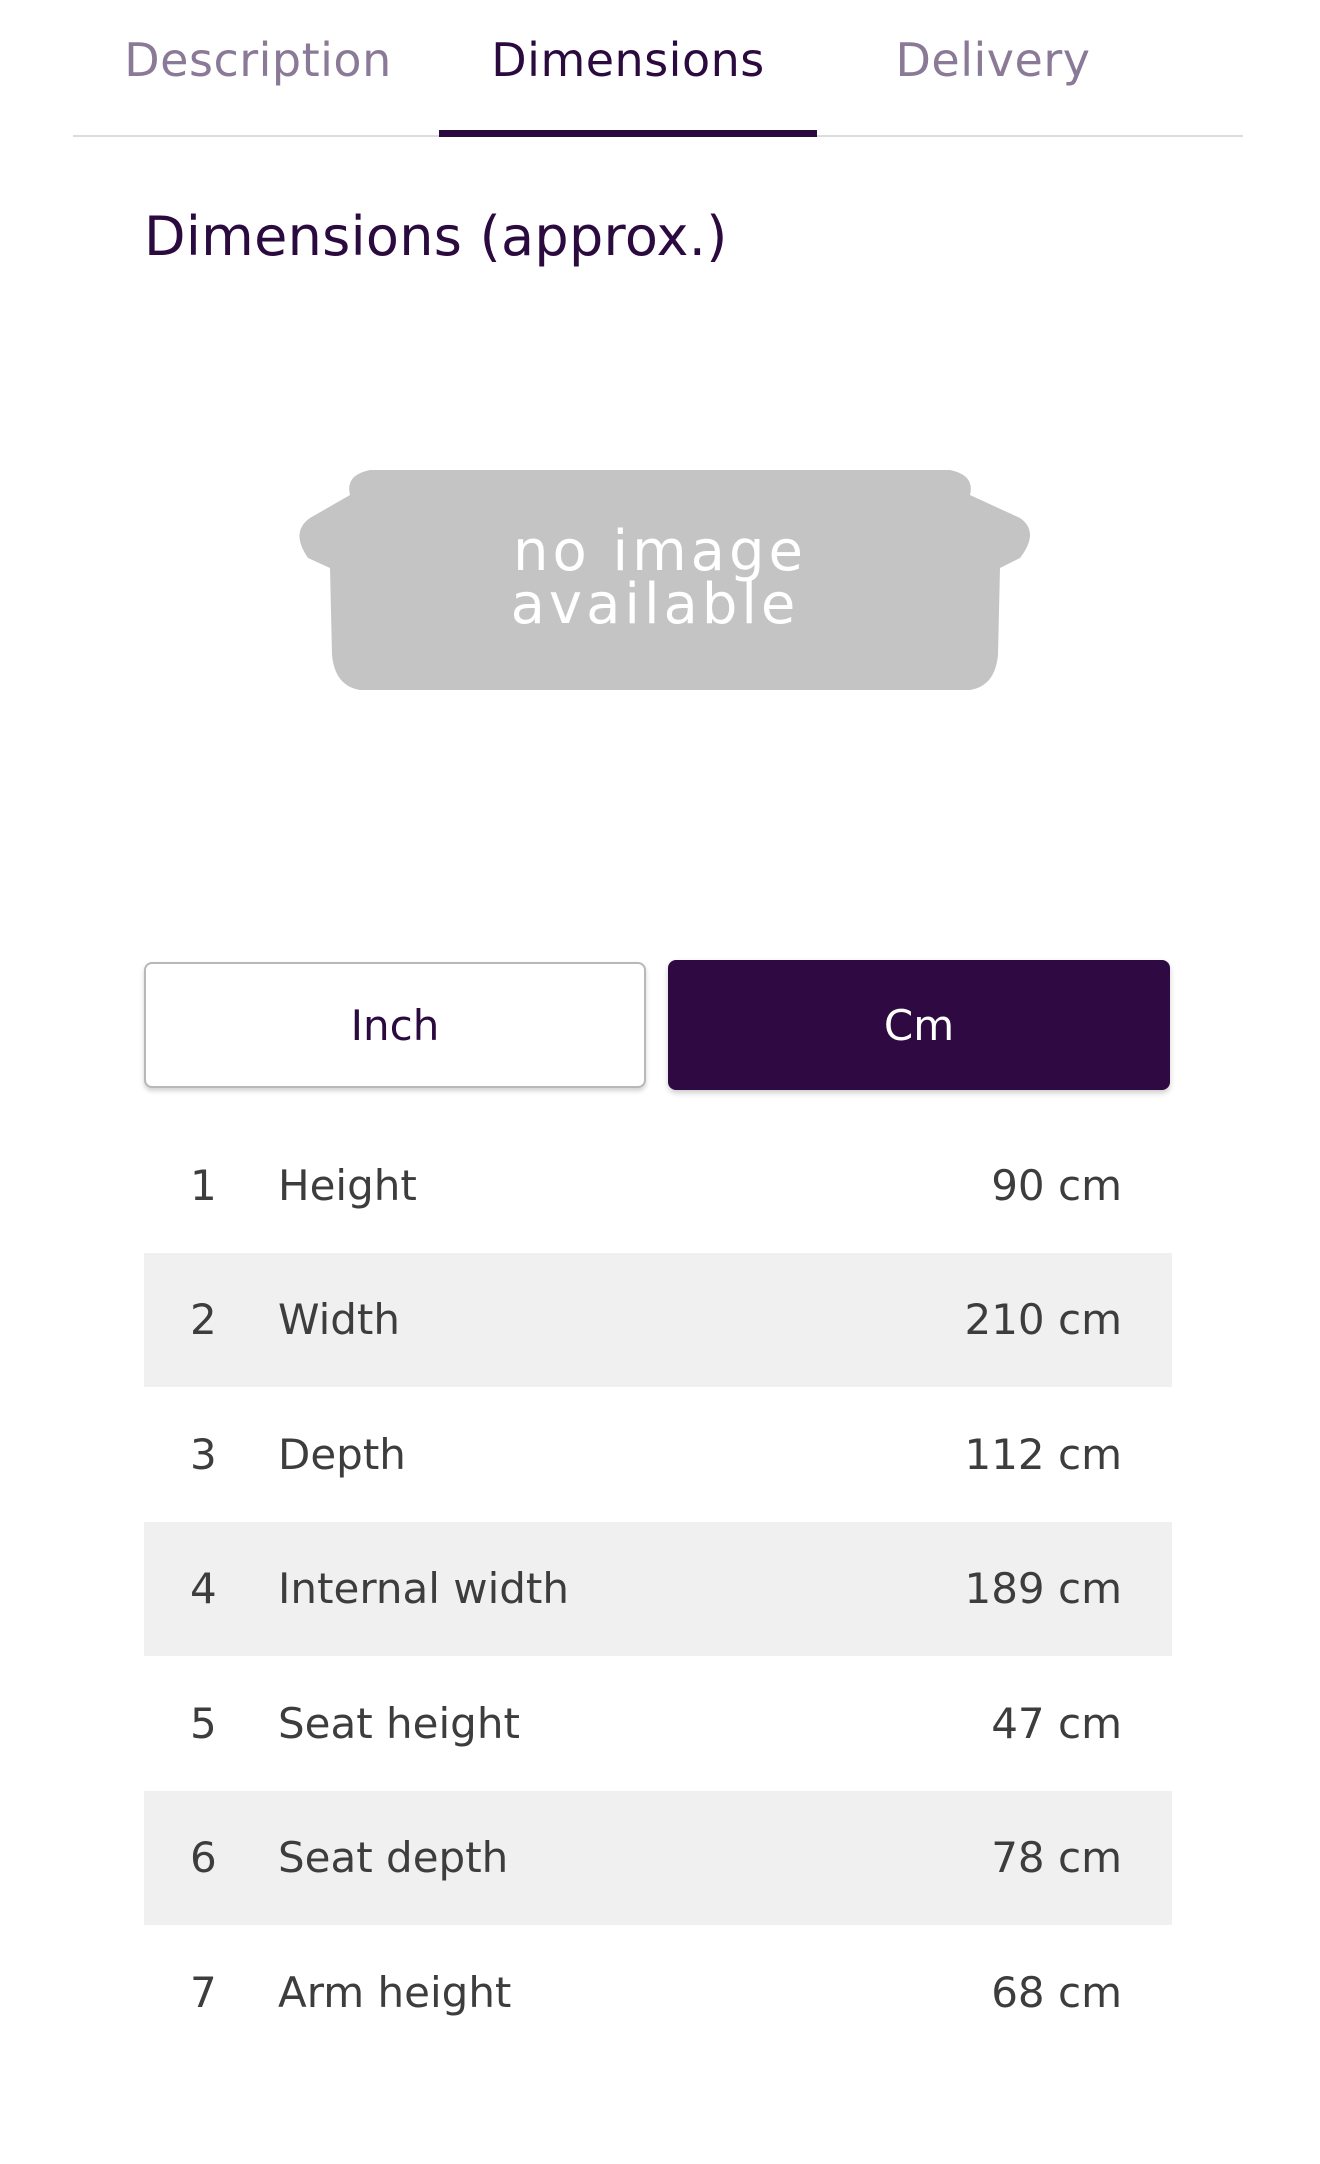 Image resolution: width=1320 pixels, height=2164 pixels. Describe the element at coordinates (658, 1185) in the screenshot. I see `table-row: 1 Height 90 cm` at that location.